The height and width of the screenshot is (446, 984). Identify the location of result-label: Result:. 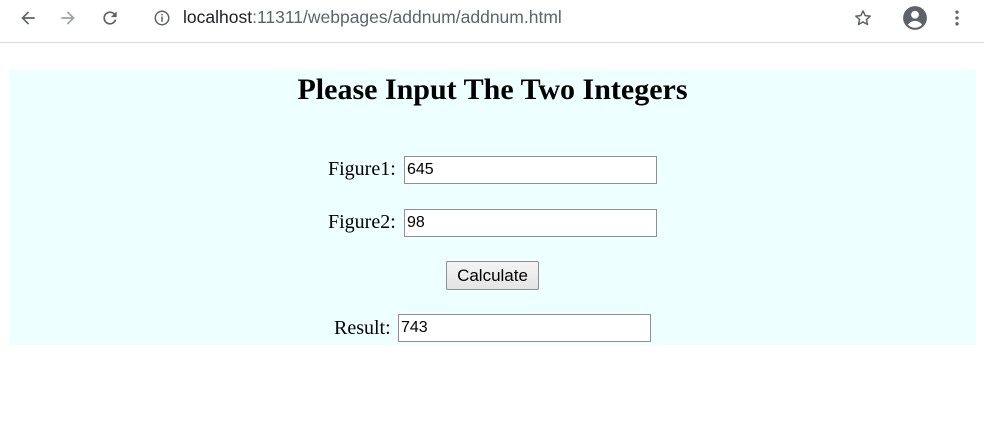
(362, 328).